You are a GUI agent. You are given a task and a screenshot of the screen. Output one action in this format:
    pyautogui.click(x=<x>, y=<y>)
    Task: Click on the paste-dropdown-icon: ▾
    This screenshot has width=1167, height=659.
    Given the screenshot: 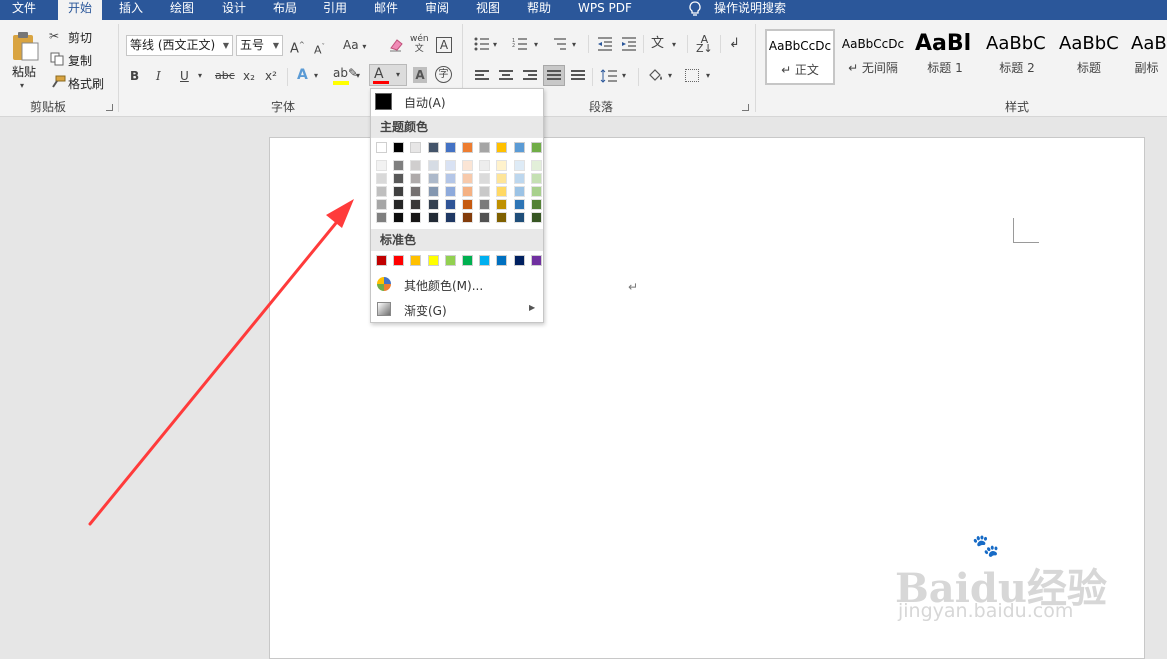 What is the action you would take?
    pyautogui.click(x=22, y=86)
    